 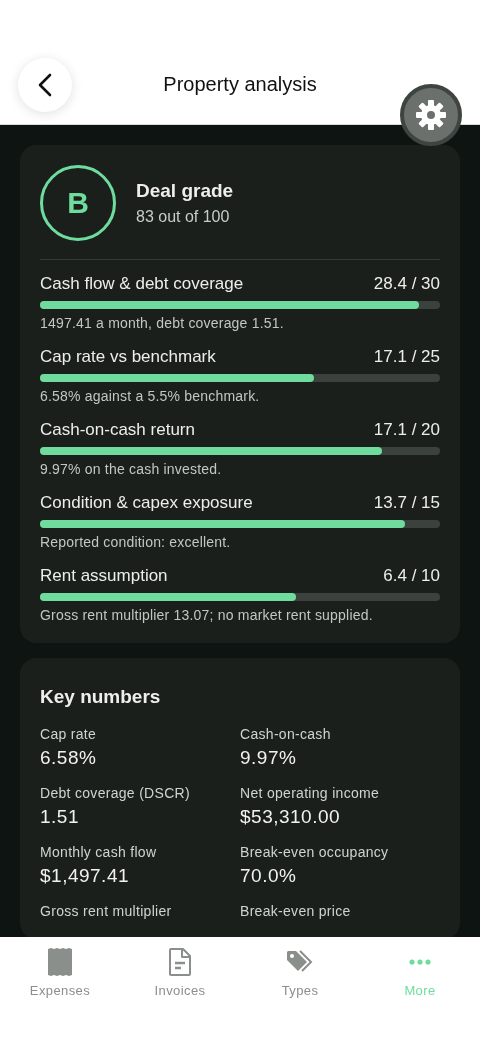 I want to click on settings-icon, so click(x=431, y=115).